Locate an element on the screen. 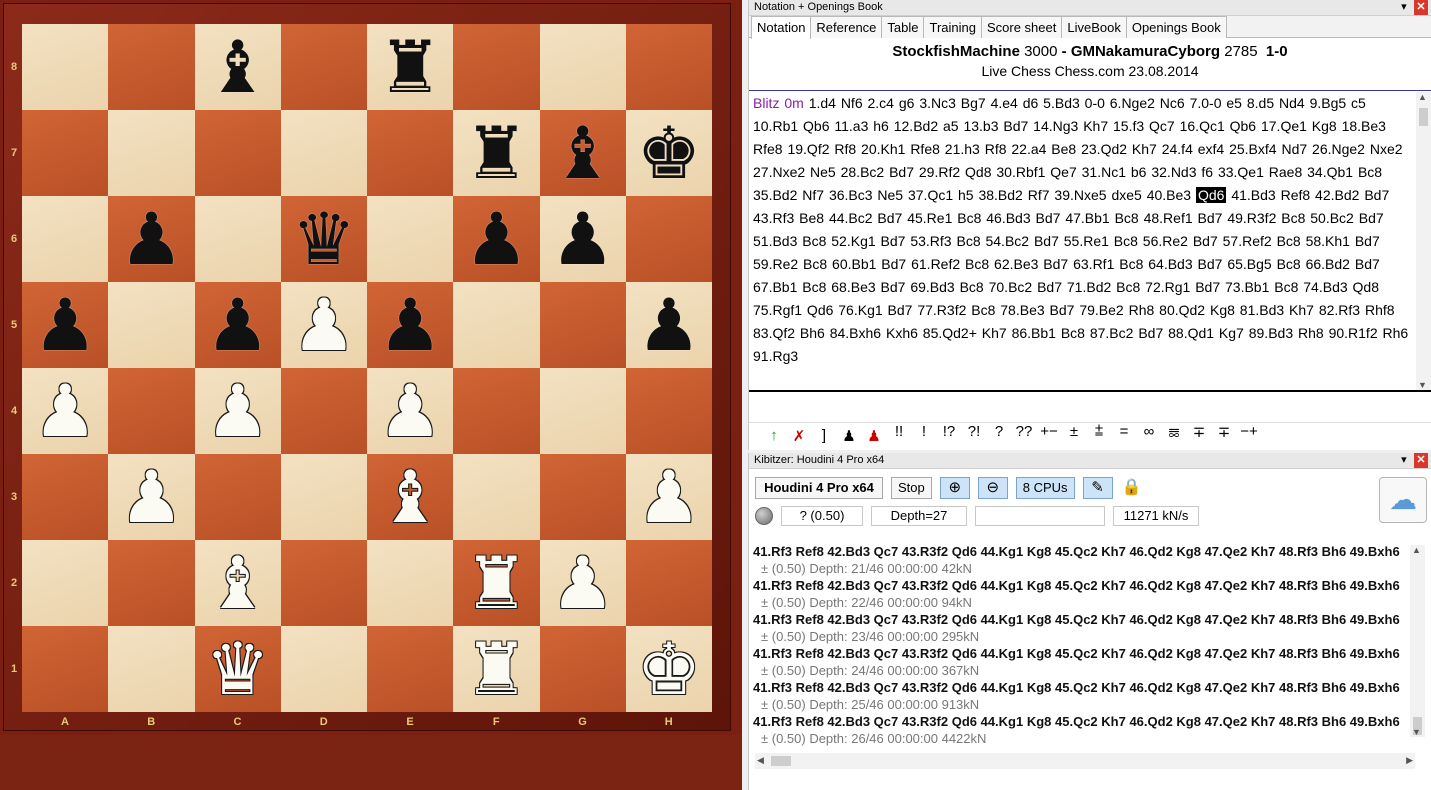  square-f2: ♜ is located at coordinates (496, 583).